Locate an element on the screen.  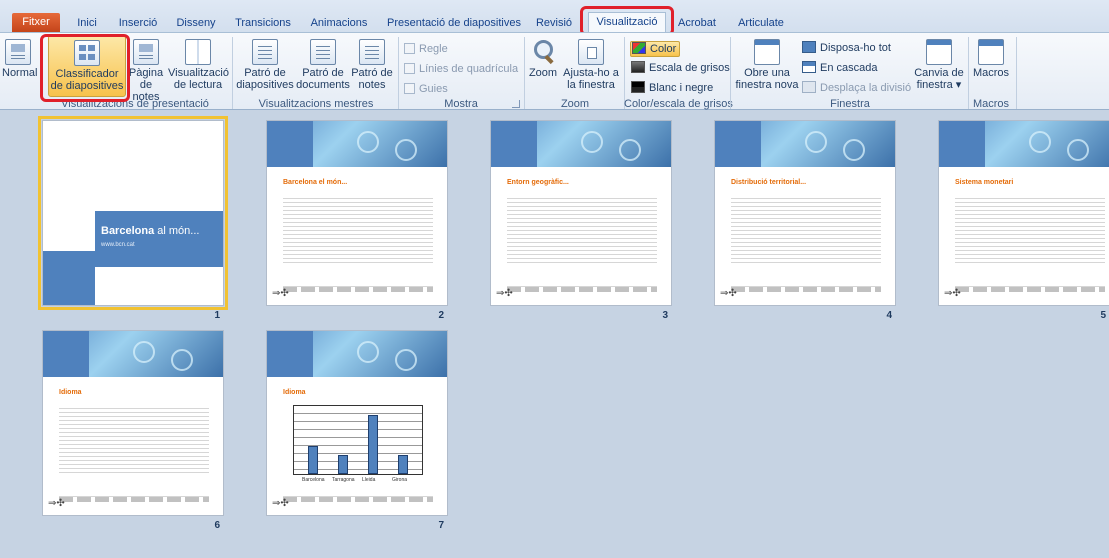
tab-file: Fitxer is located at coordinates (36, 22).